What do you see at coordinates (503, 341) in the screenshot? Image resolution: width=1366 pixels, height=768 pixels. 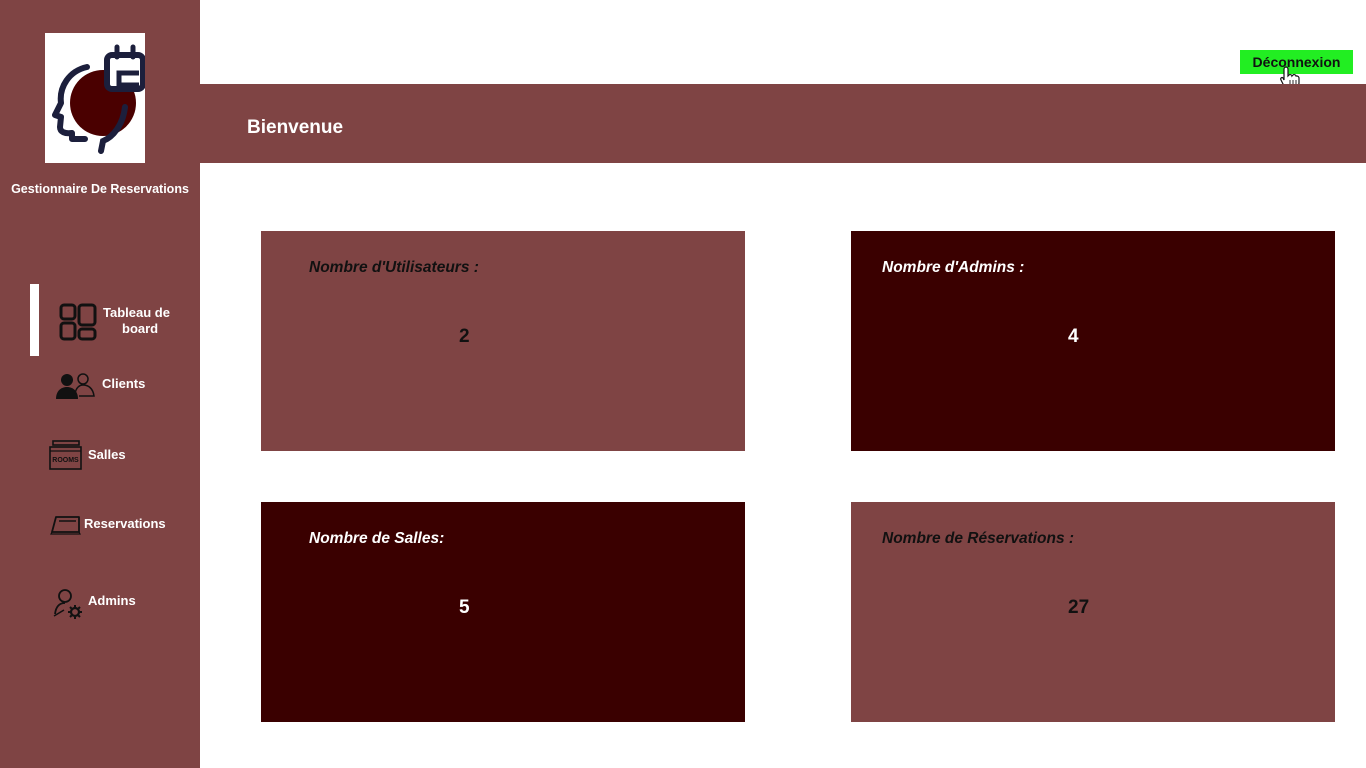 I see `card-utilisateurs: Nombre d'Utilisateurs : 2` at bounding box center [503, 341].